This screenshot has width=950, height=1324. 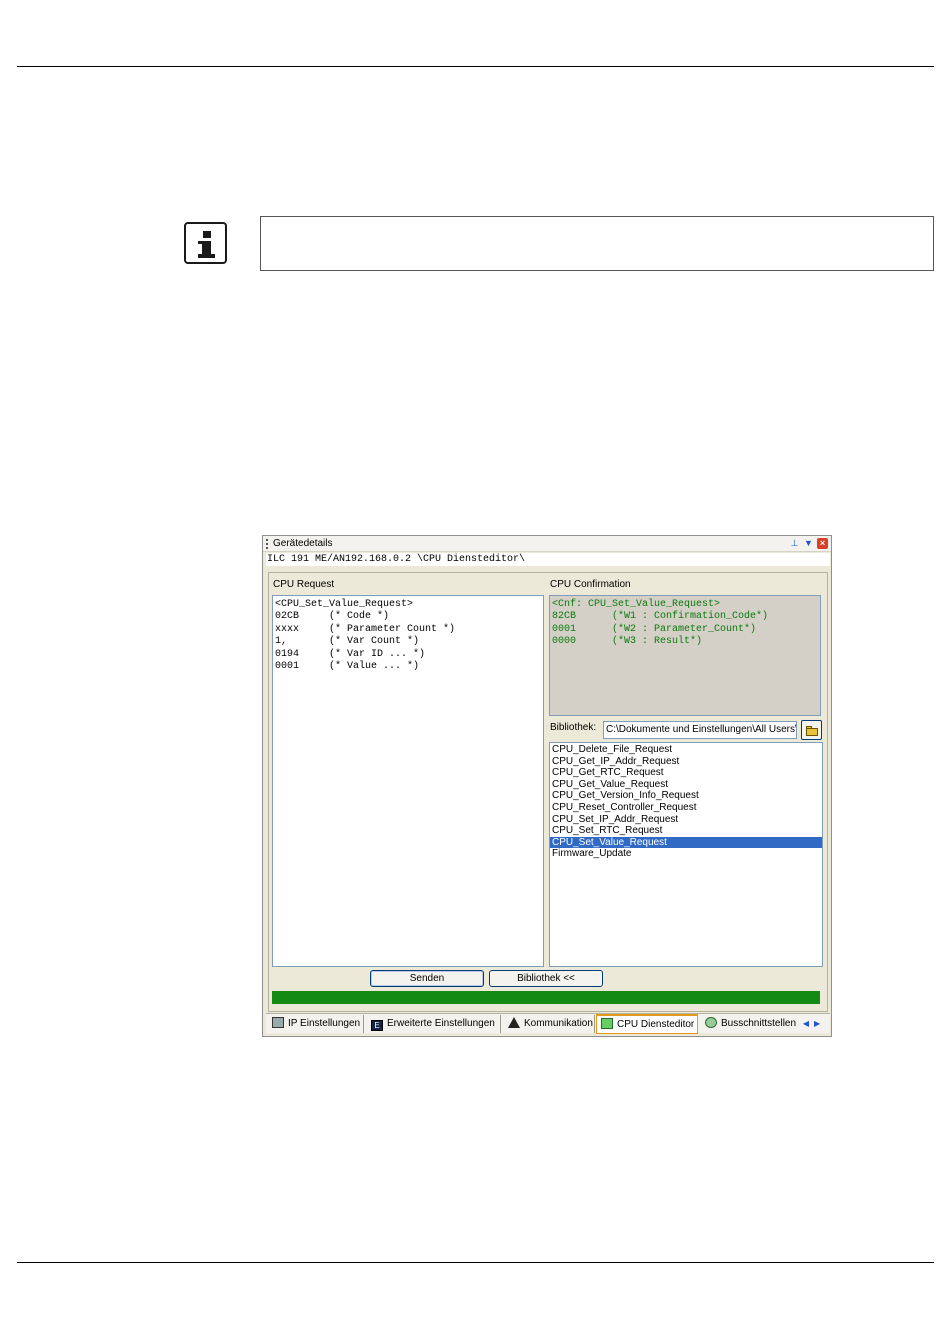 I want to click on tab-bus-interfaces: Busschnittstellen, so click(x=749, y=1024).